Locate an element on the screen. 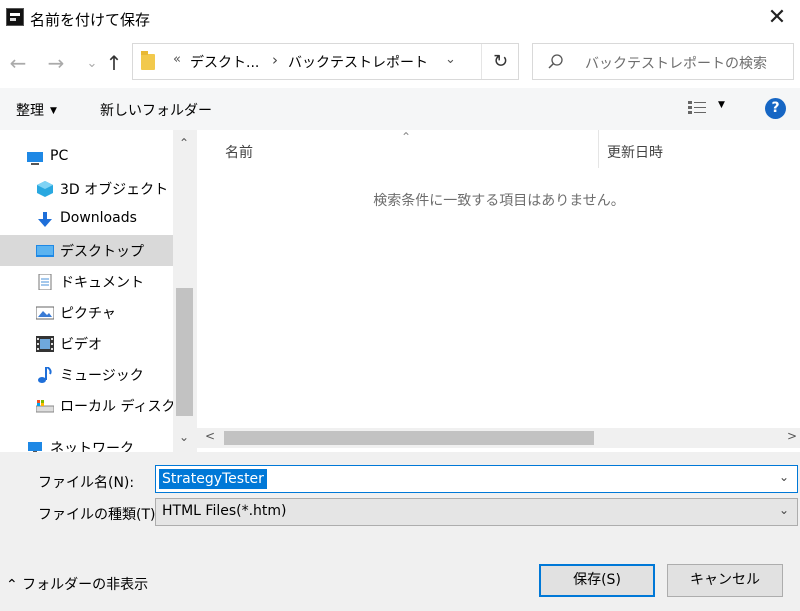  column-header-name: 名前 is located at coordinates (239, 152).